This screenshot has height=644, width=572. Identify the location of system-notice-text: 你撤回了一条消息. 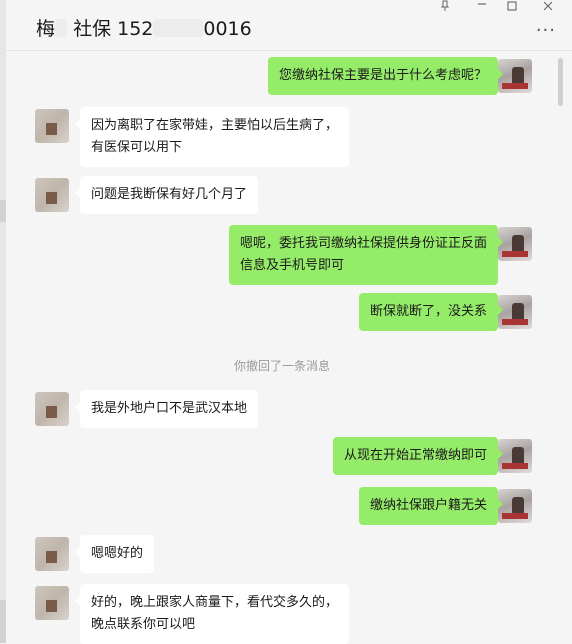
(281, 366).